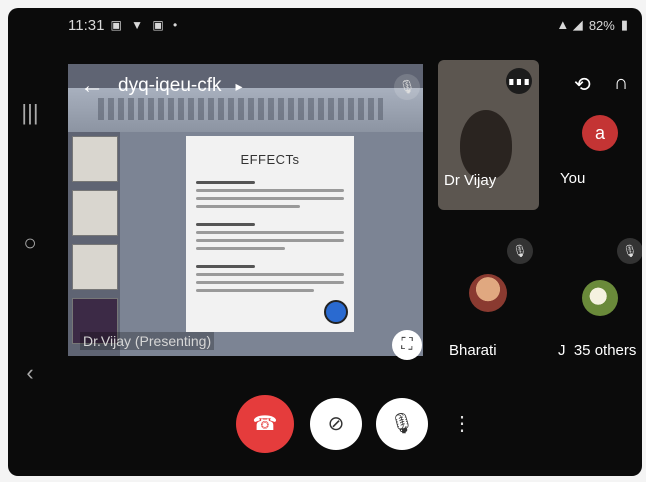 The width and height of the screenshot is (646, 482). Describe the element at coordinates (30, 243) in the screenshot. I see `home-icon: ○` at that location.